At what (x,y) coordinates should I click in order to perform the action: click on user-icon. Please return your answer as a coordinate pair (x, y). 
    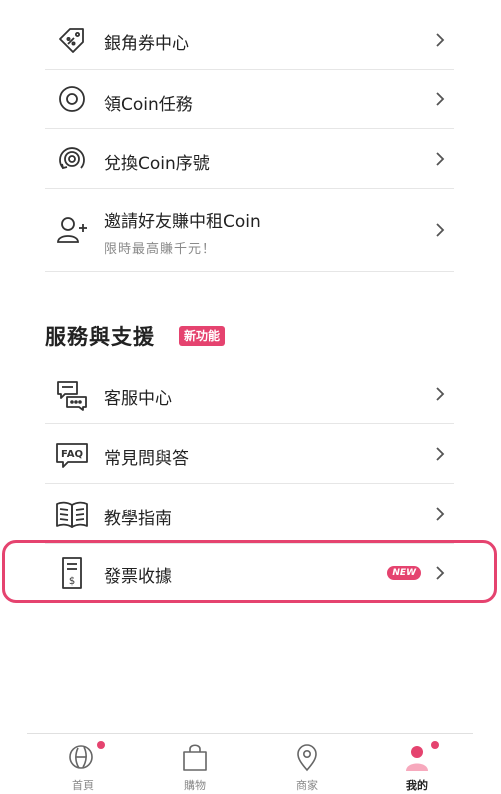
    Looking at the image, I should click on (417, 757).